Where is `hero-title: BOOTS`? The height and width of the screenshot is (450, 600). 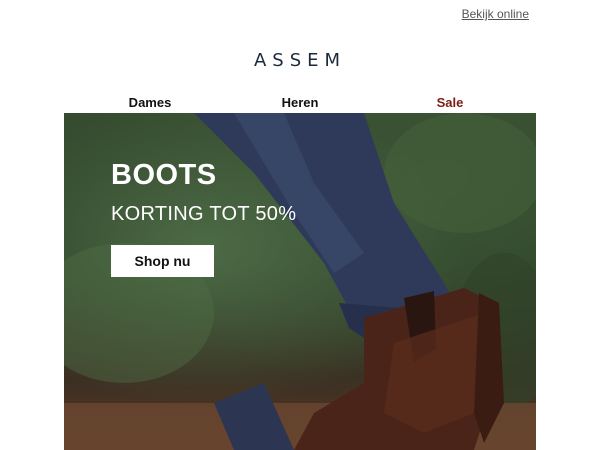 hero-title: BOOTS is located at coordinates (164, 175).